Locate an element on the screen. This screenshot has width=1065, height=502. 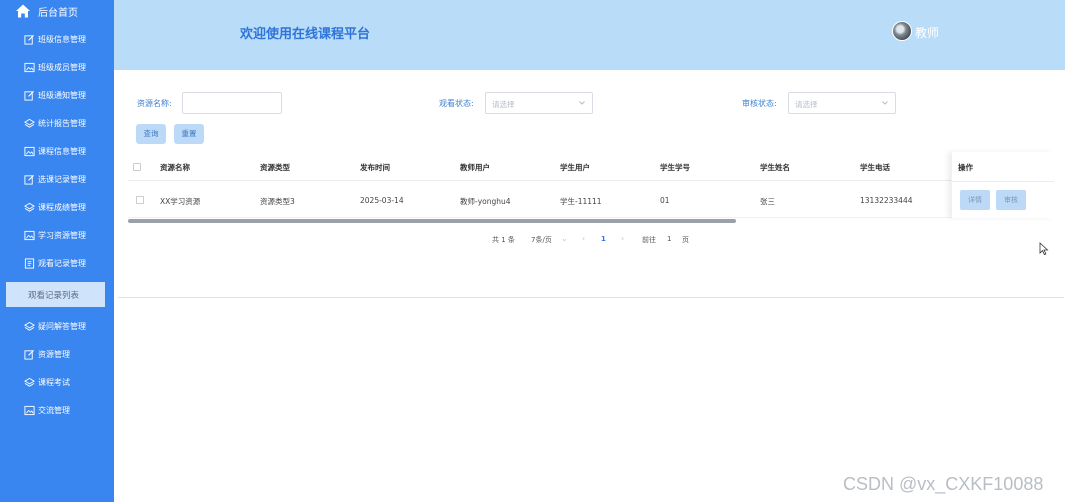
sidebar-item-class-notice: 班级通知管理 is located at coordinates (57, 96).